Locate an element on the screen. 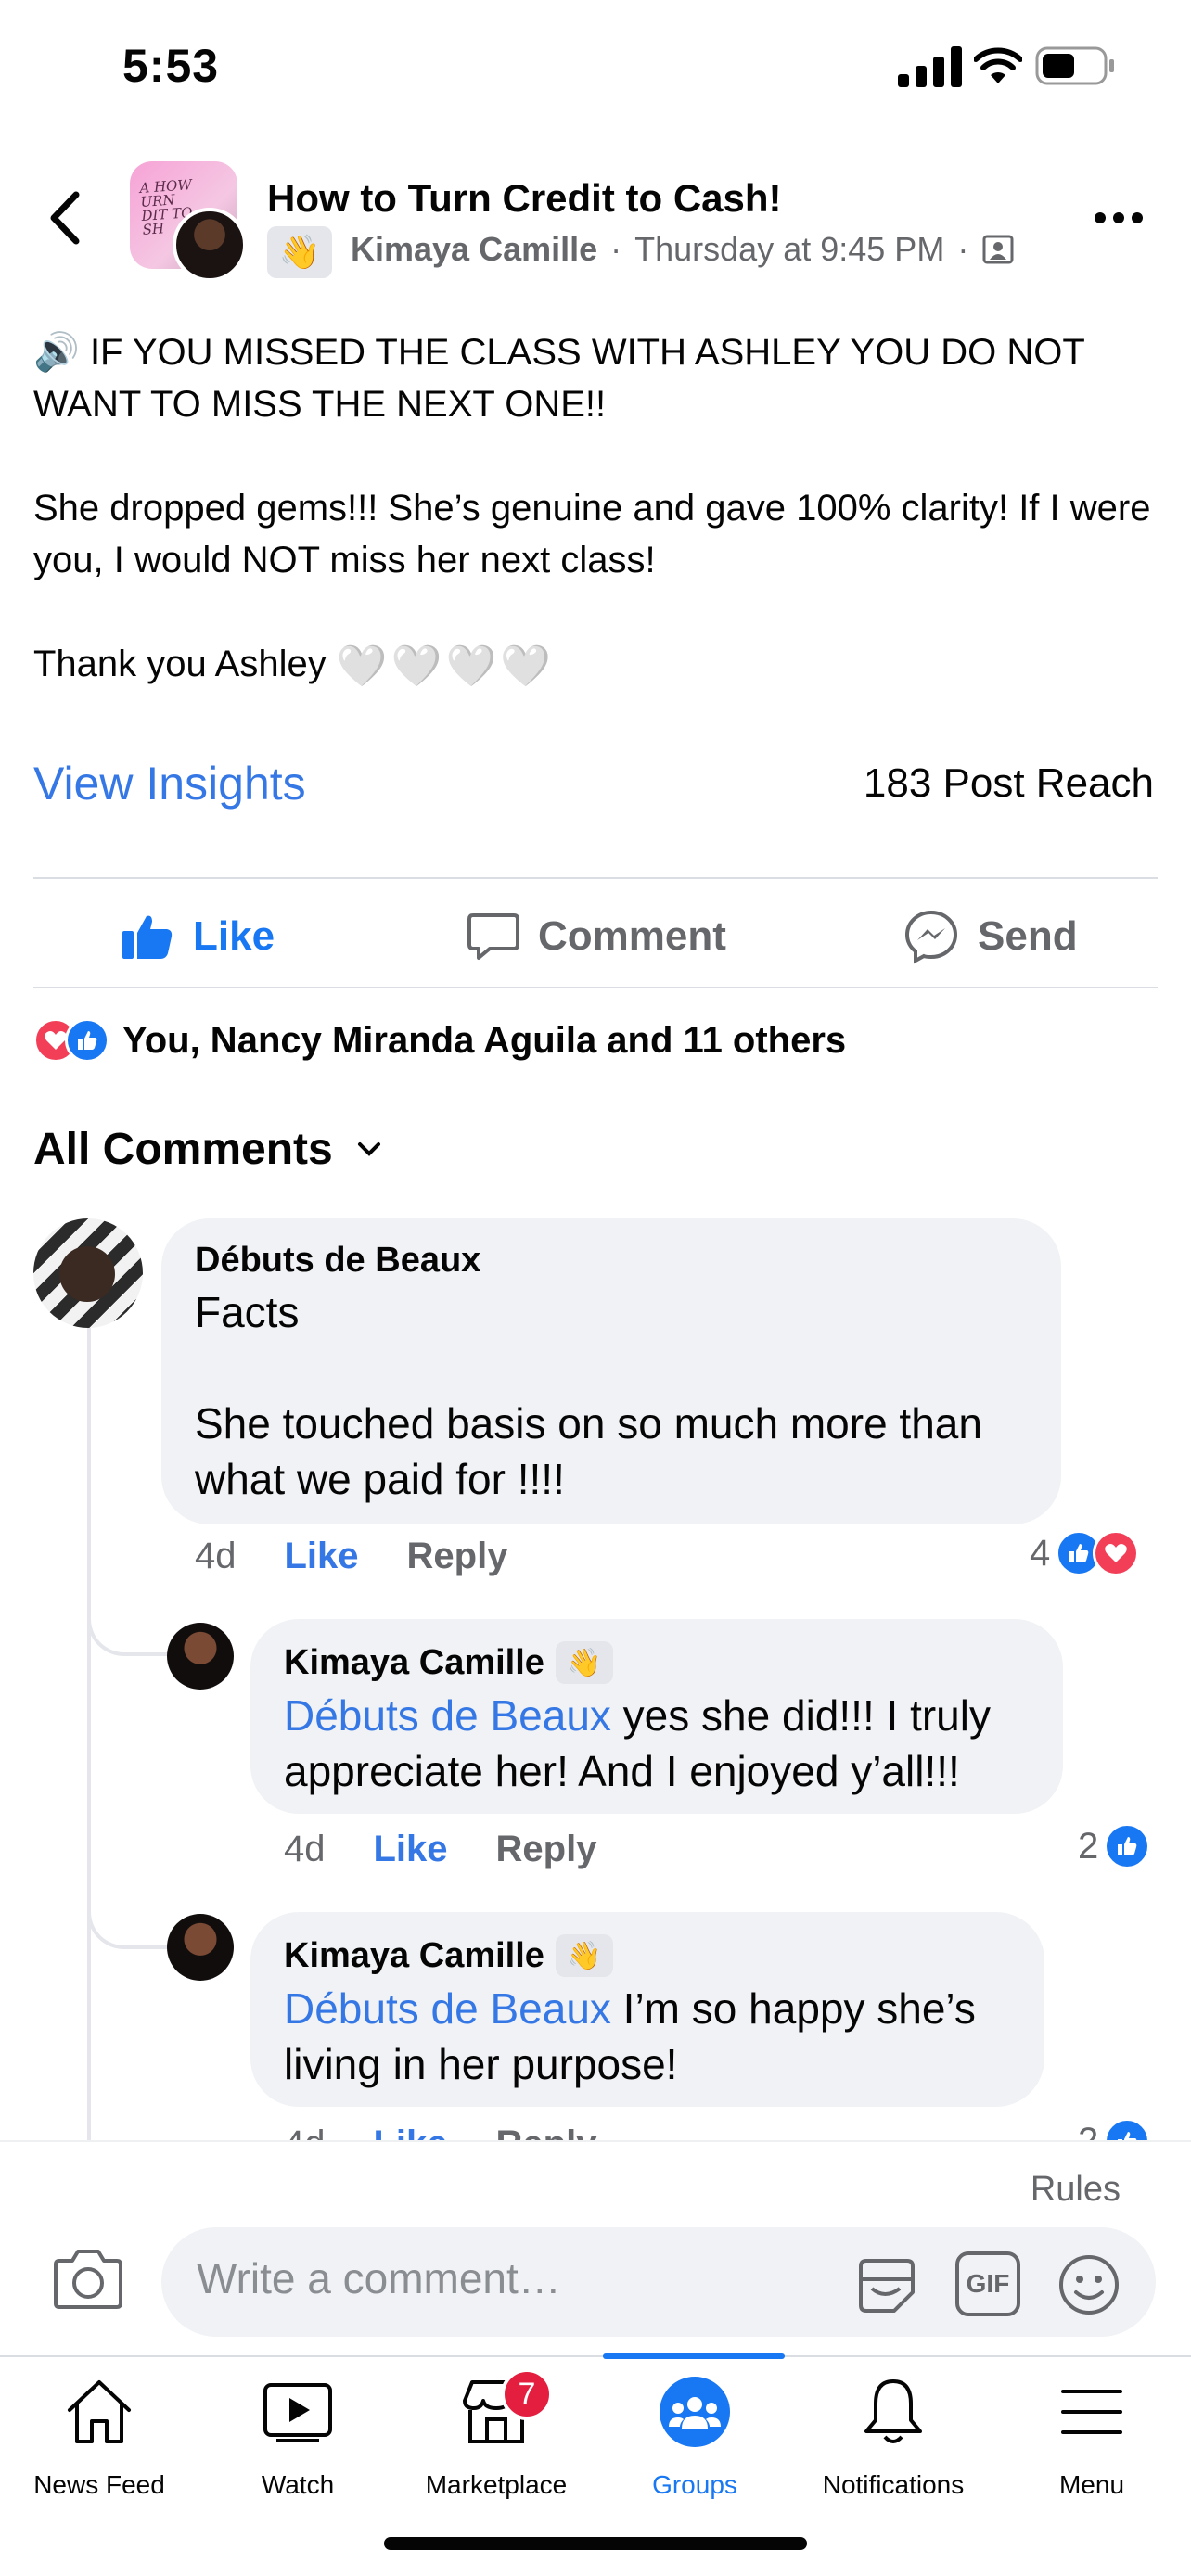 This screenshot has height=2576, width=1191. white-hearts-emoji: 🤍🤍🤍🤍 is located at coordinates (446, 666).